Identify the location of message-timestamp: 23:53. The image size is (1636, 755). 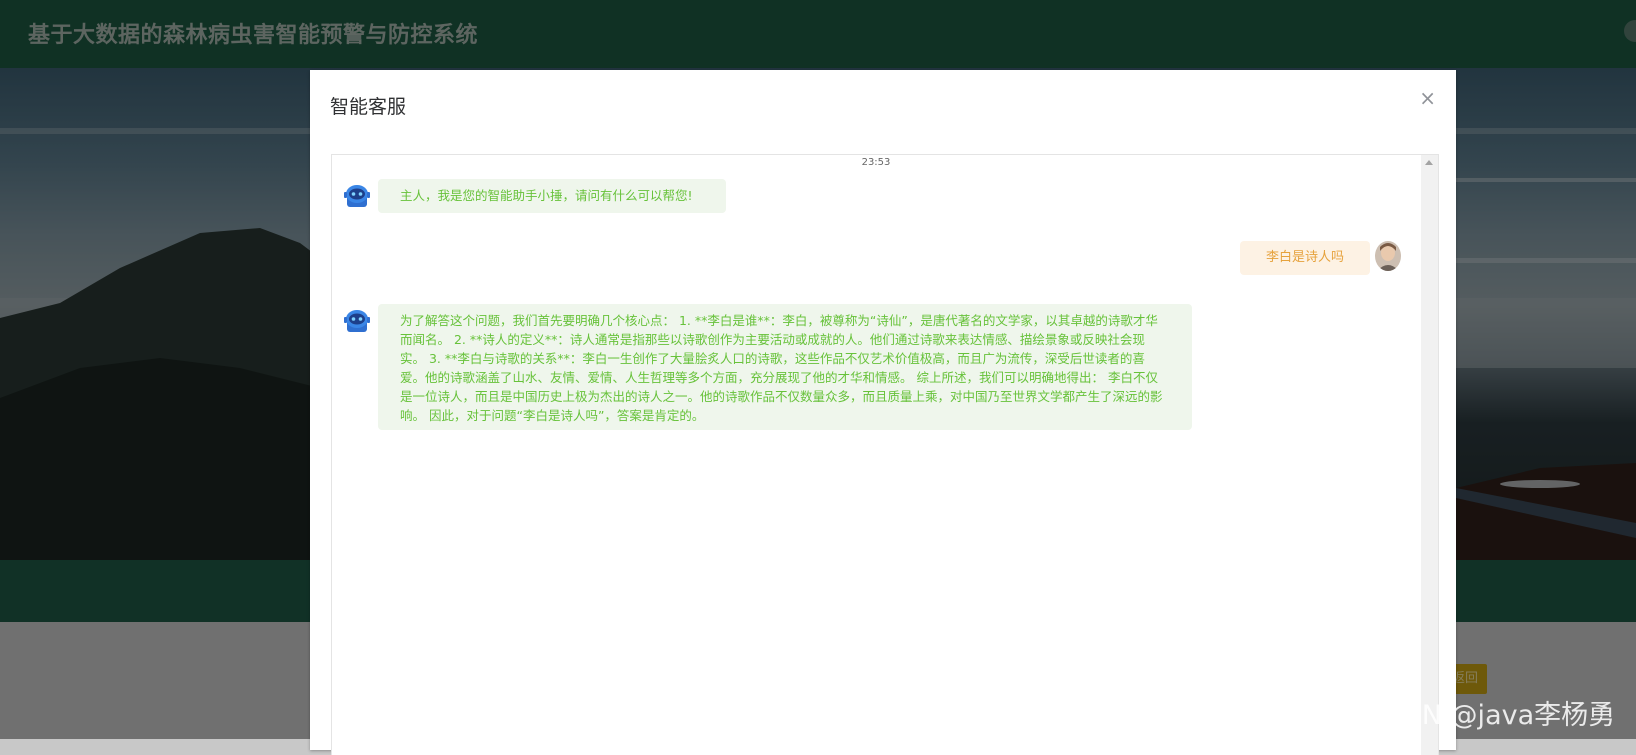
(876, 162).